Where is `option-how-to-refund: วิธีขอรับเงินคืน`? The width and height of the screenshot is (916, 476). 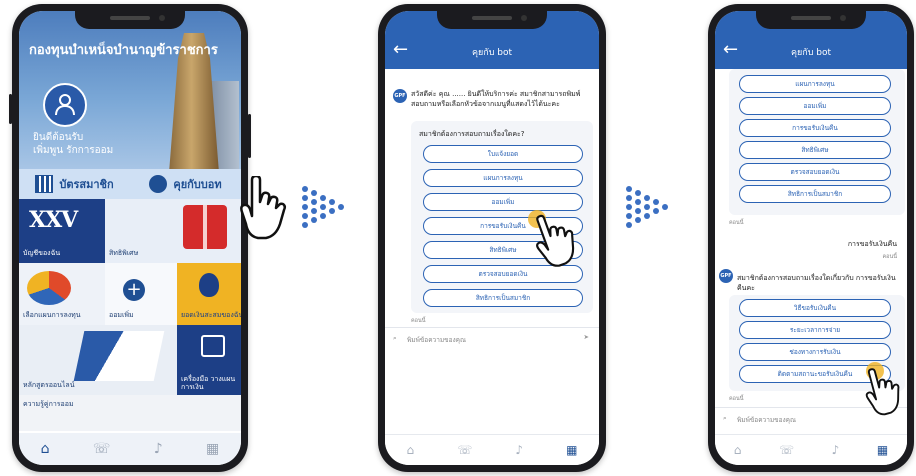 option-how-to-refund: วิธีขอรับเงินคืน is located at coordinates (815, 308).